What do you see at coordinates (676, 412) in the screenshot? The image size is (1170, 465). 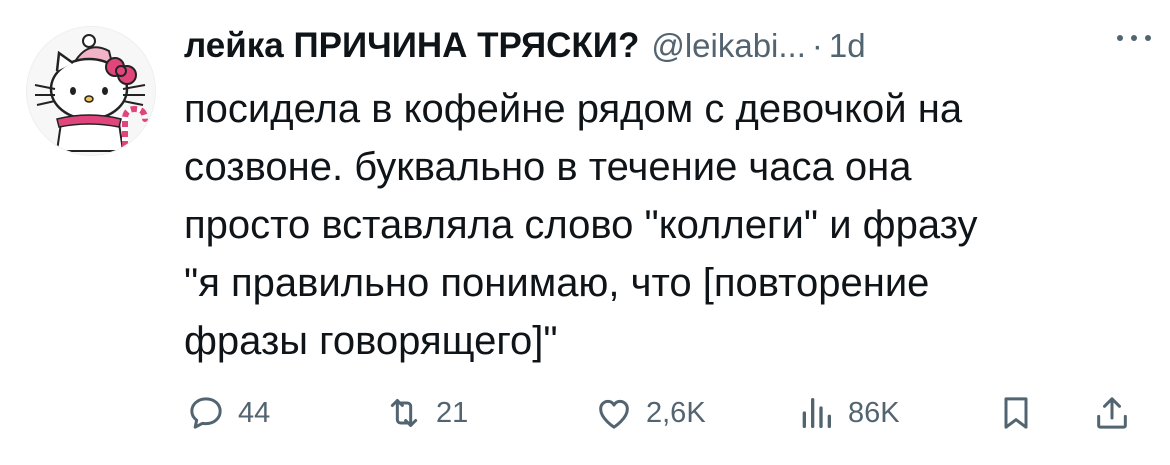 I see `like-count: 2,6K` at bounding box center [676, 412].